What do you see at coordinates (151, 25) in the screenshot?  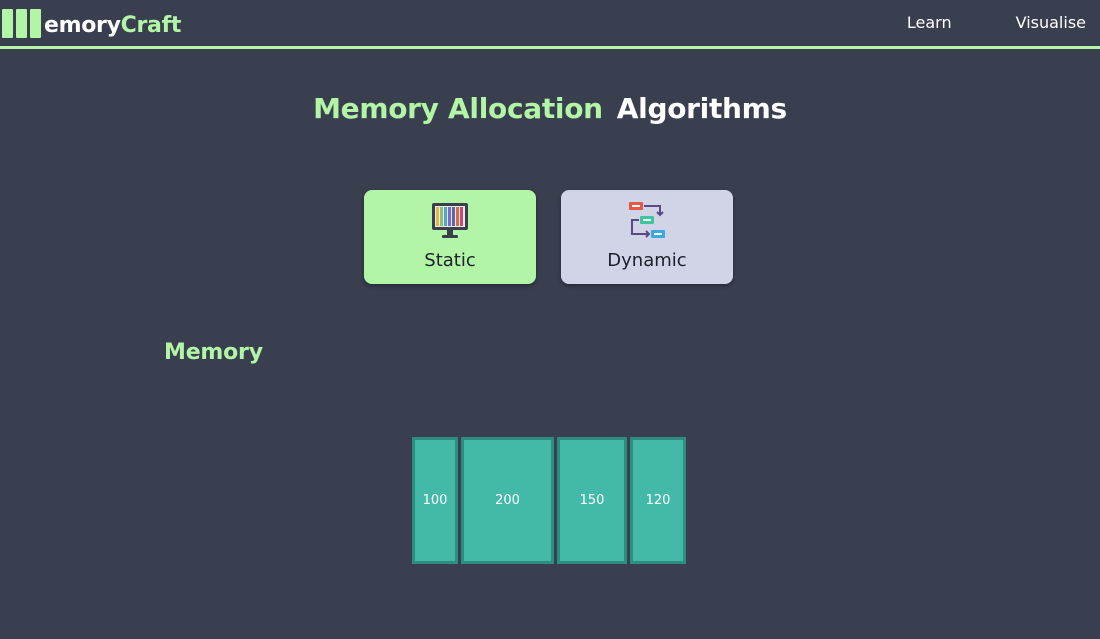 I see `brand-name-green: Craft` at bounding box center [151, 25].